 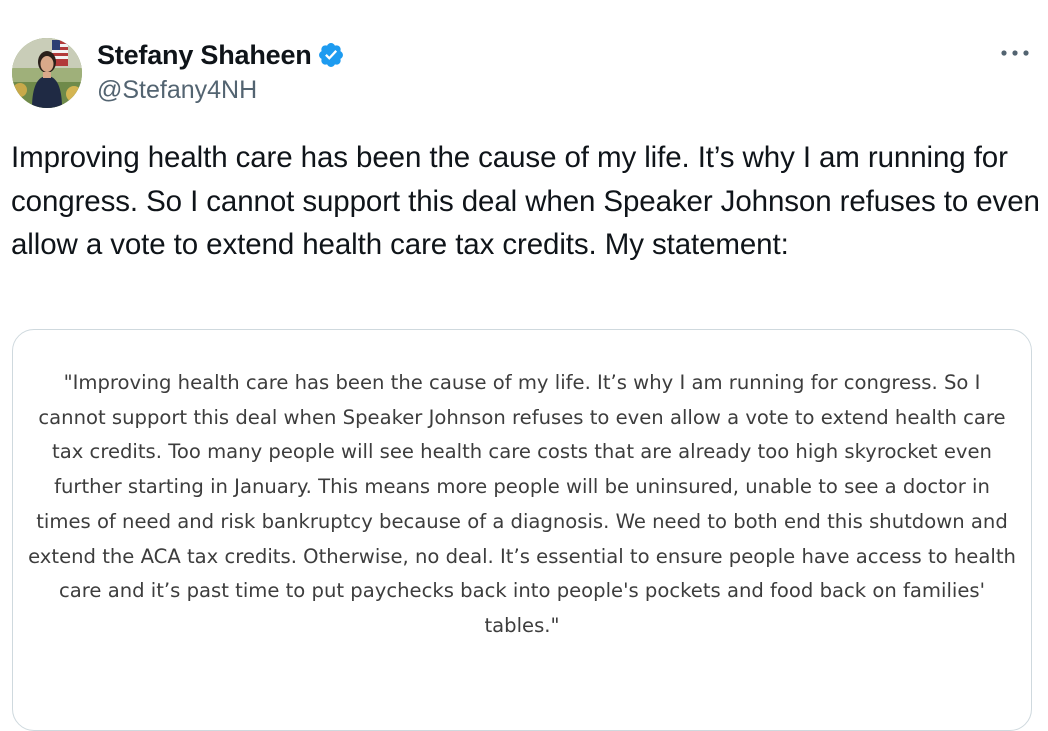 I want to click on more-horizontal-icon, so click(x=1015, y=53).